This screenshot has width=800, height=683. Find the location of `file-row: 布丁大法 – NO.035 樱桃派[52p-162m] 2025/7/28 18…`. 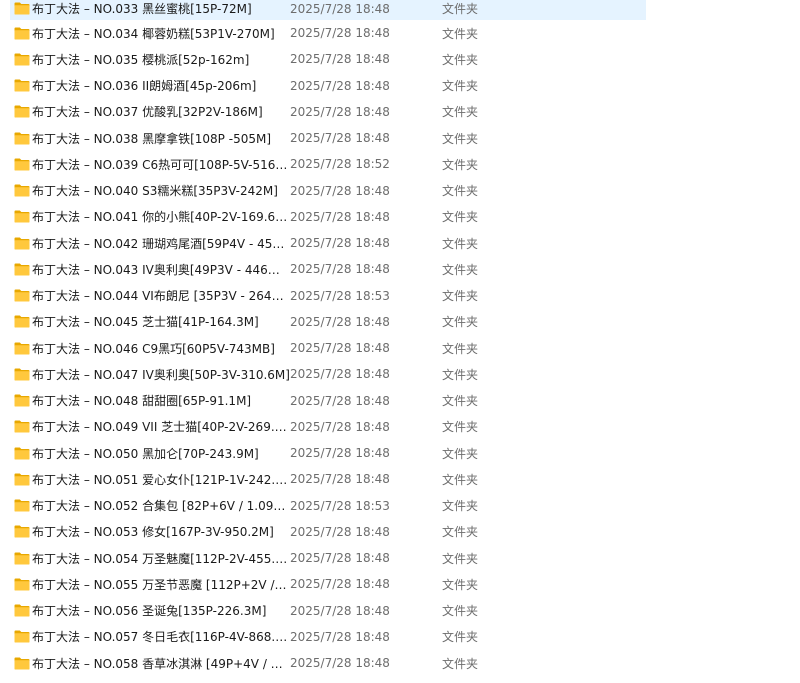

file-row: 布丁大法 – NO.035 樱桃派[52p-162m] 2025/7/28 18… is located at coordinates (328, 59).